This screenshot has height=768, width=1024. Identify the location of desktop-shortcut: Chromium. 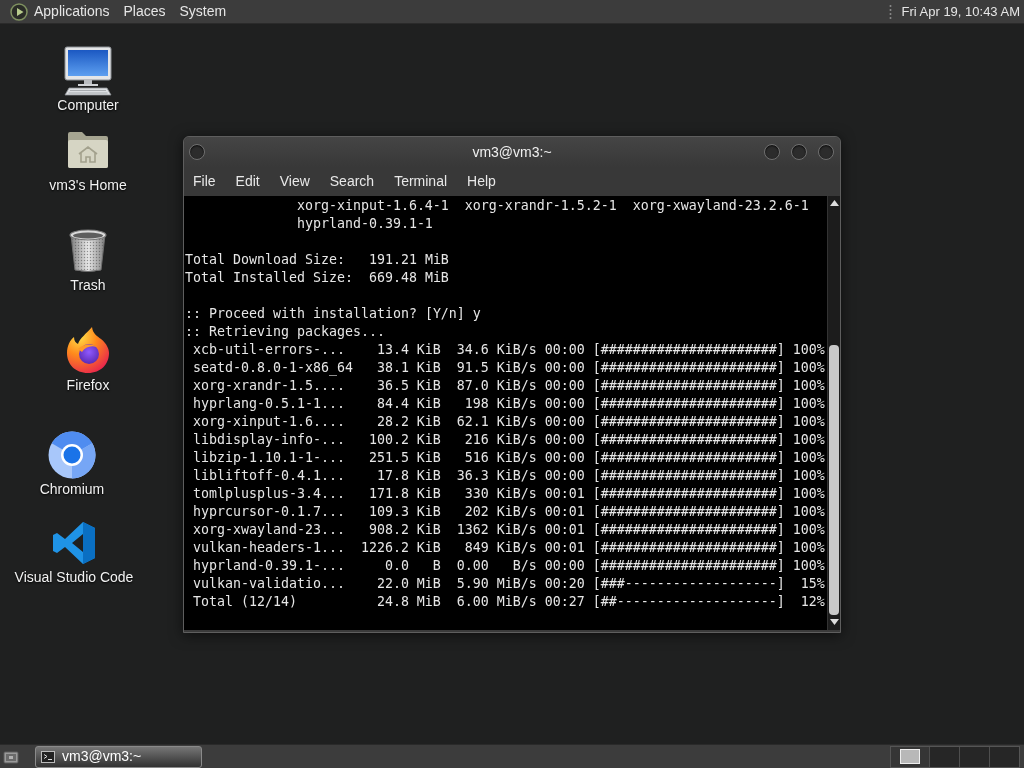
(72, 464).